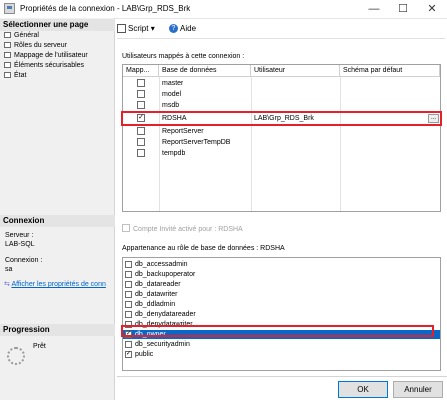 This screenshot has height=400, width=447. What do you see at coordinates (171, 105) in the screenshot?
I see `database-name: msdb` at bounding box center [171, 105].